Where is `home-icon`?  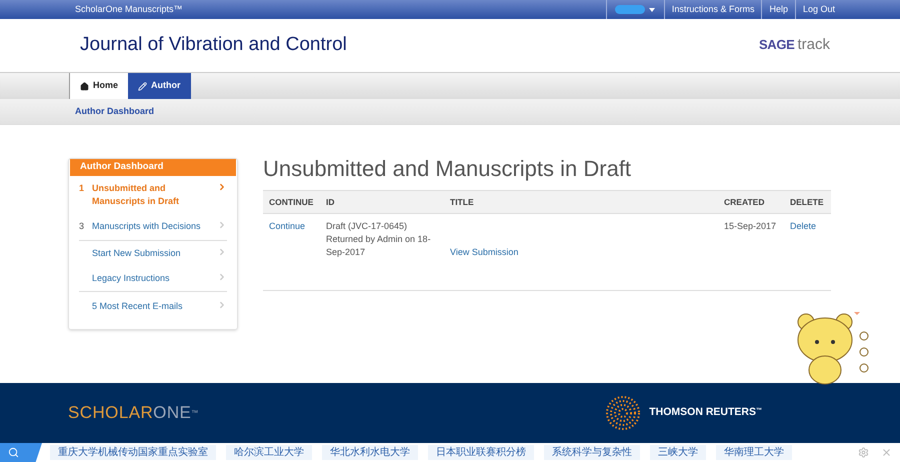
home-icon is located at coordinates (84, 86).